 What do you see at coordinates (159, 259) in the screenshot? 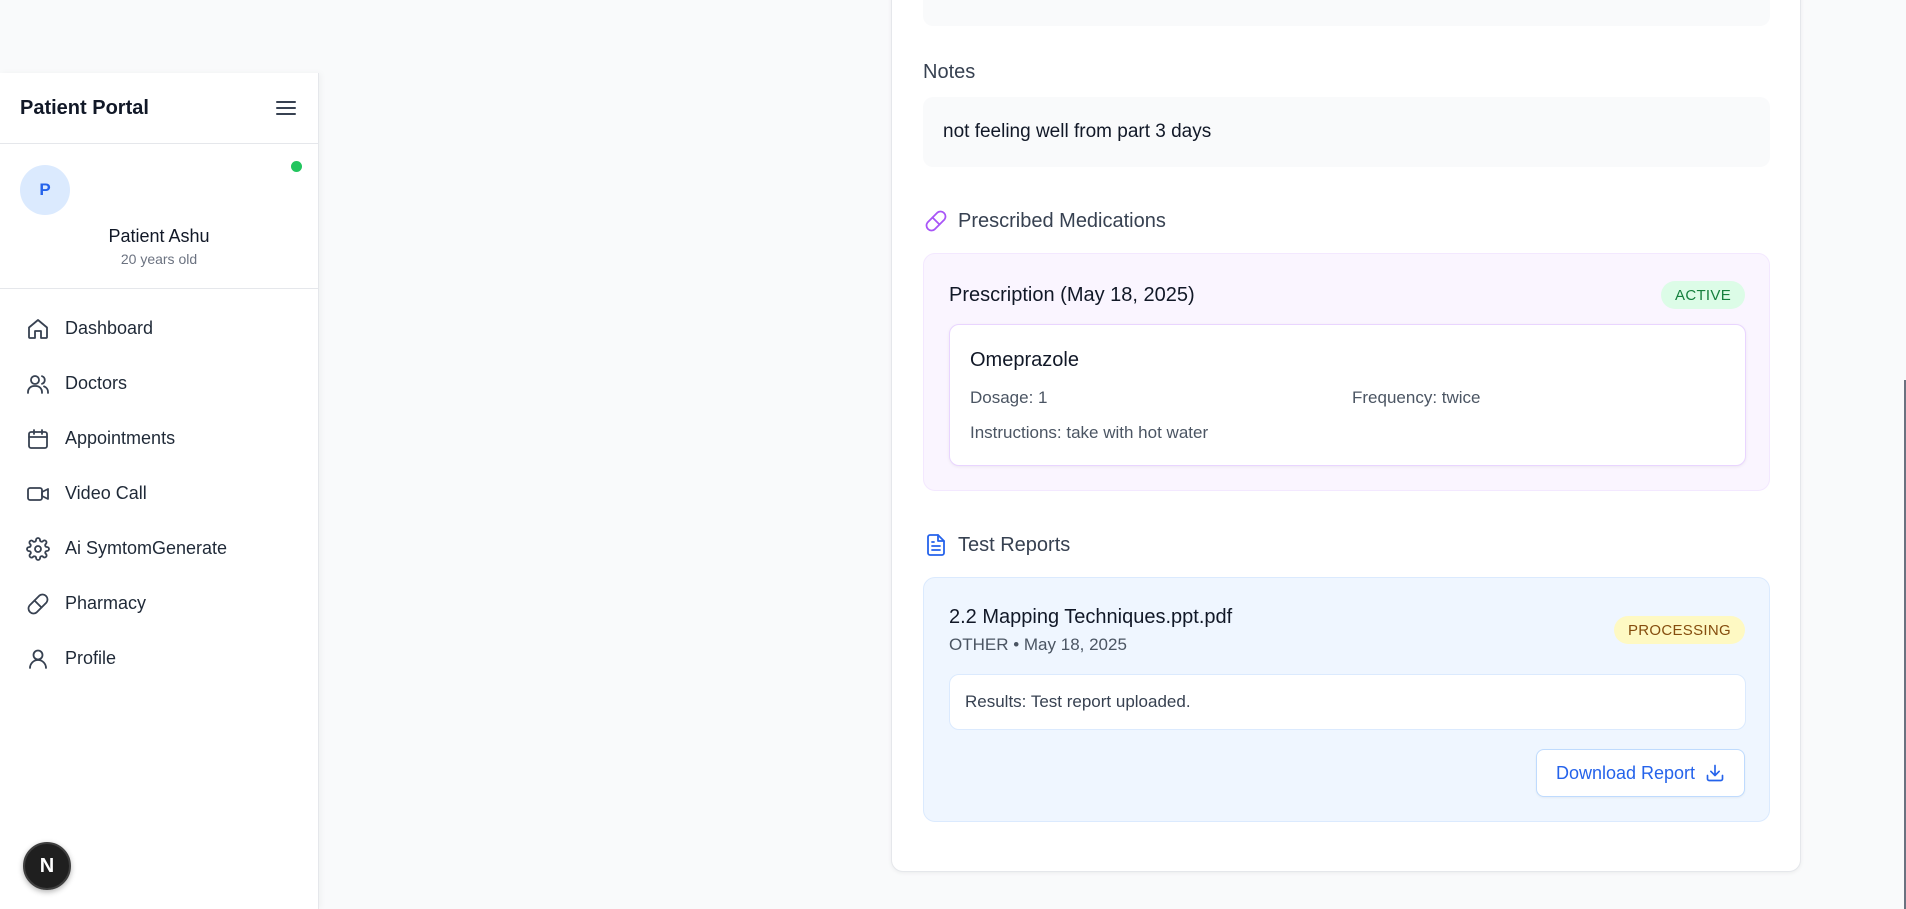
I see `patient-age: 20 years old` at bounding box center [159, 259].